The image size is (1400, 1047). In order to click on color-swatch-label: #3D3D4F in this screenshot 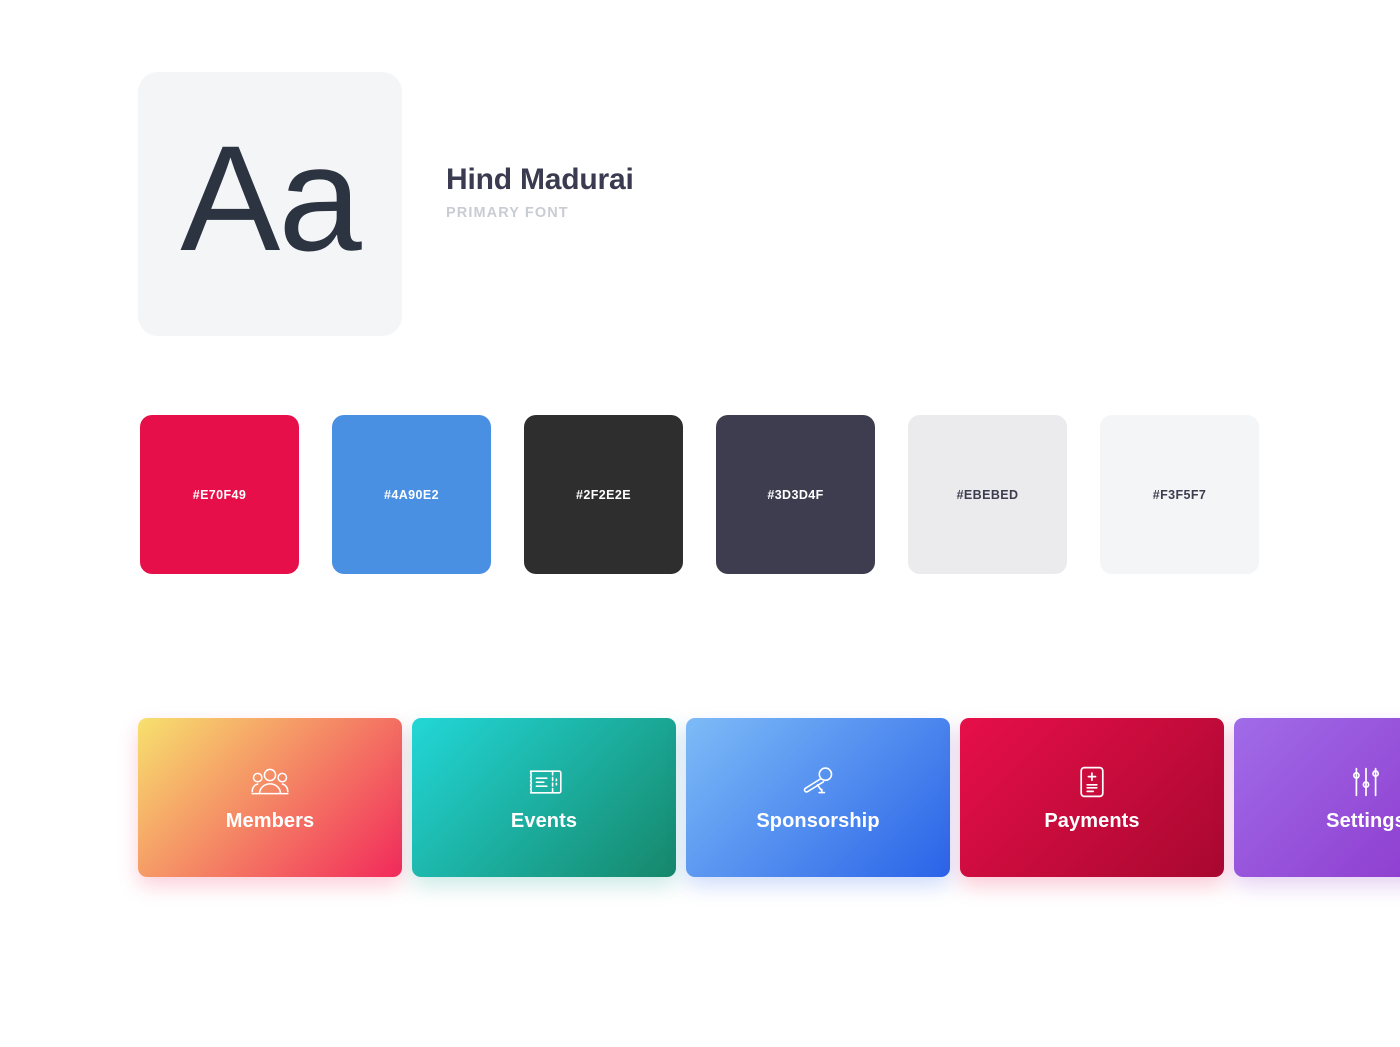, I will do `click(795, 494)`.